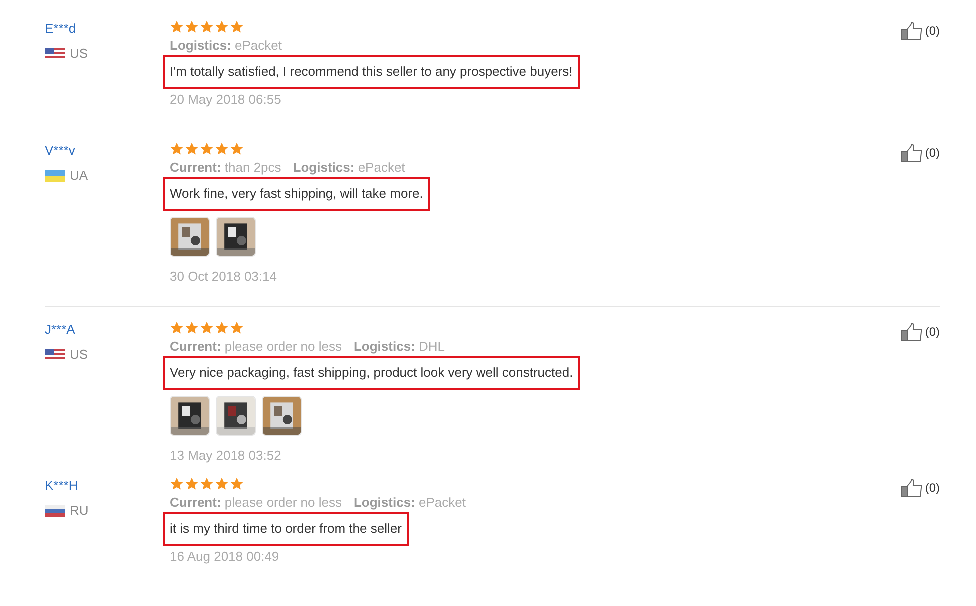 This screenshot has height=606, width=976. I want to click on reviewer-name: J***A, so click(107, 330).